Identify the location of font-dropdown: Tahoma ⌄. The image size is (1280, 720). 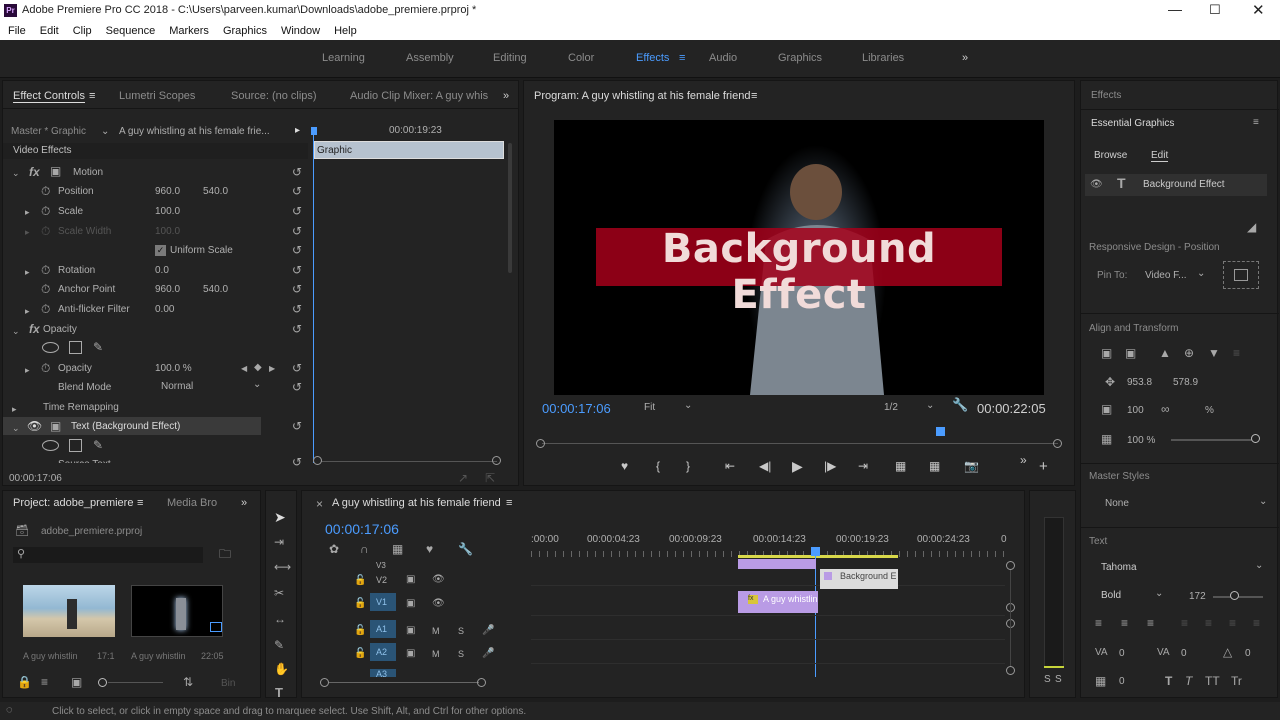
(1184, 568).